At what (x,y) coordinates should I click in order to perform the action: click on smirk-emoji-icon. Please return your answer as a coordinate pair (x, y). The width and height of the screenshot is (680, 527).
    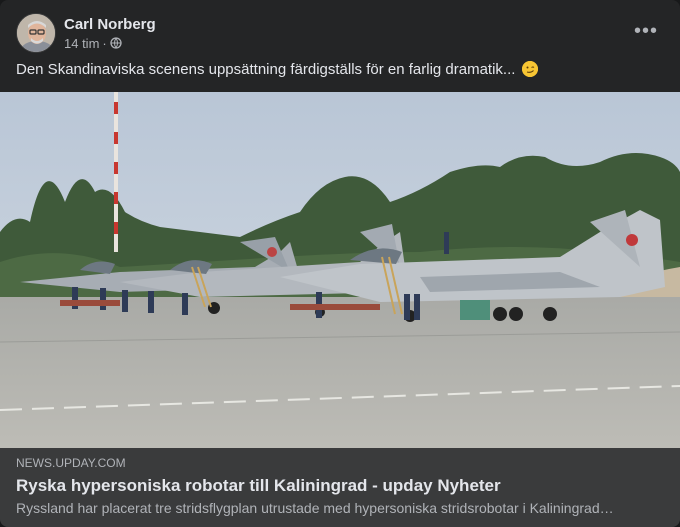
    Looking at the image, I should click on (529, 69).